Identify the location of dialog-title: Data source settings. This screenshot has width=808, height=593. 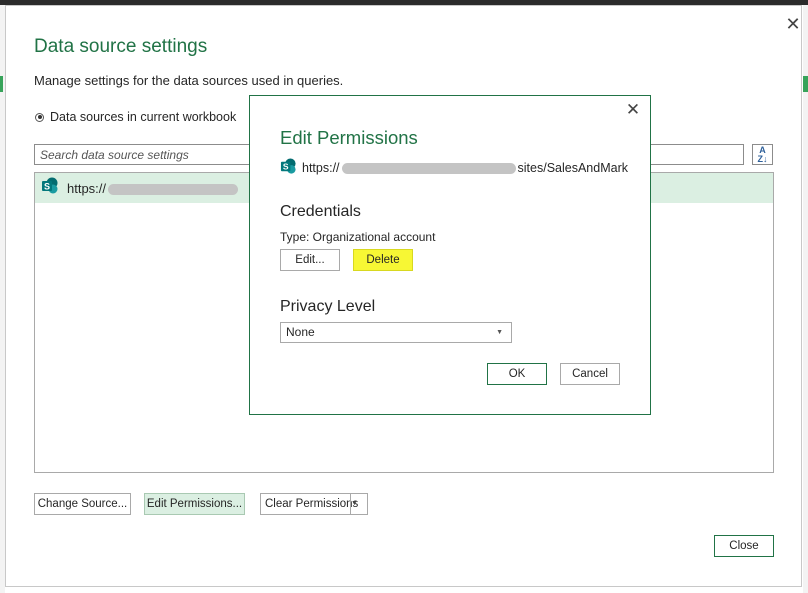
(121, 46).